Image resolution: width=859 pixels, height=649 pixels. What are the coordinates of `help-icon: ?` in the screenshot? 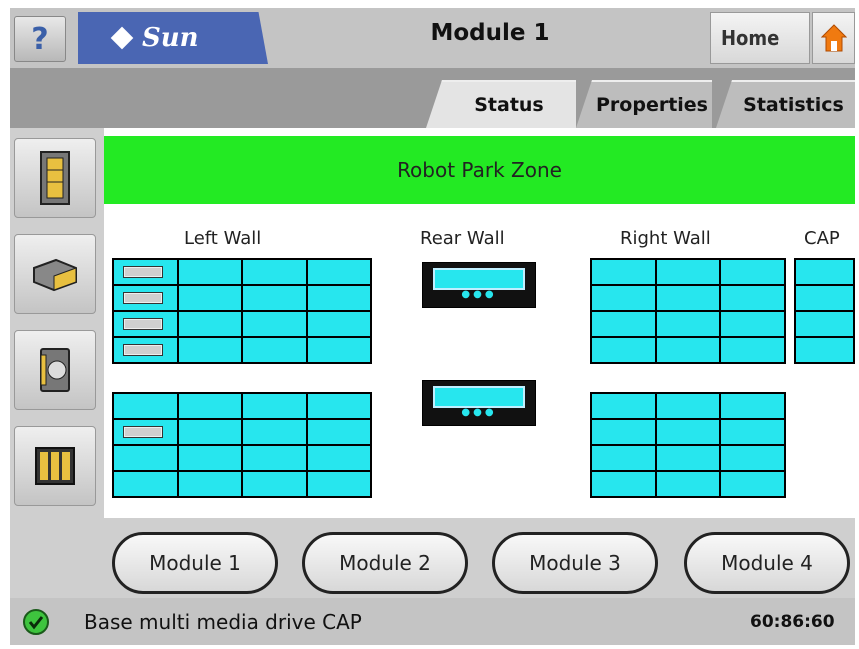 It's located at (40, 39).